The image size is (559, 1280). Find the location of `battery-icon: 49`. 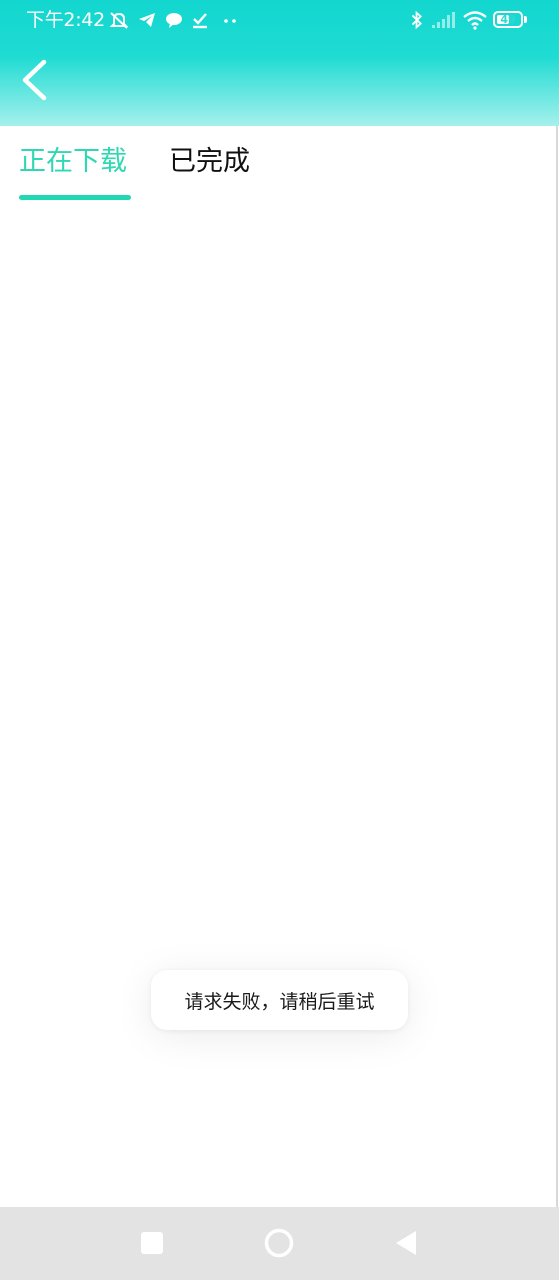

battery-icon: 49 is located at coordinates (508, 19).